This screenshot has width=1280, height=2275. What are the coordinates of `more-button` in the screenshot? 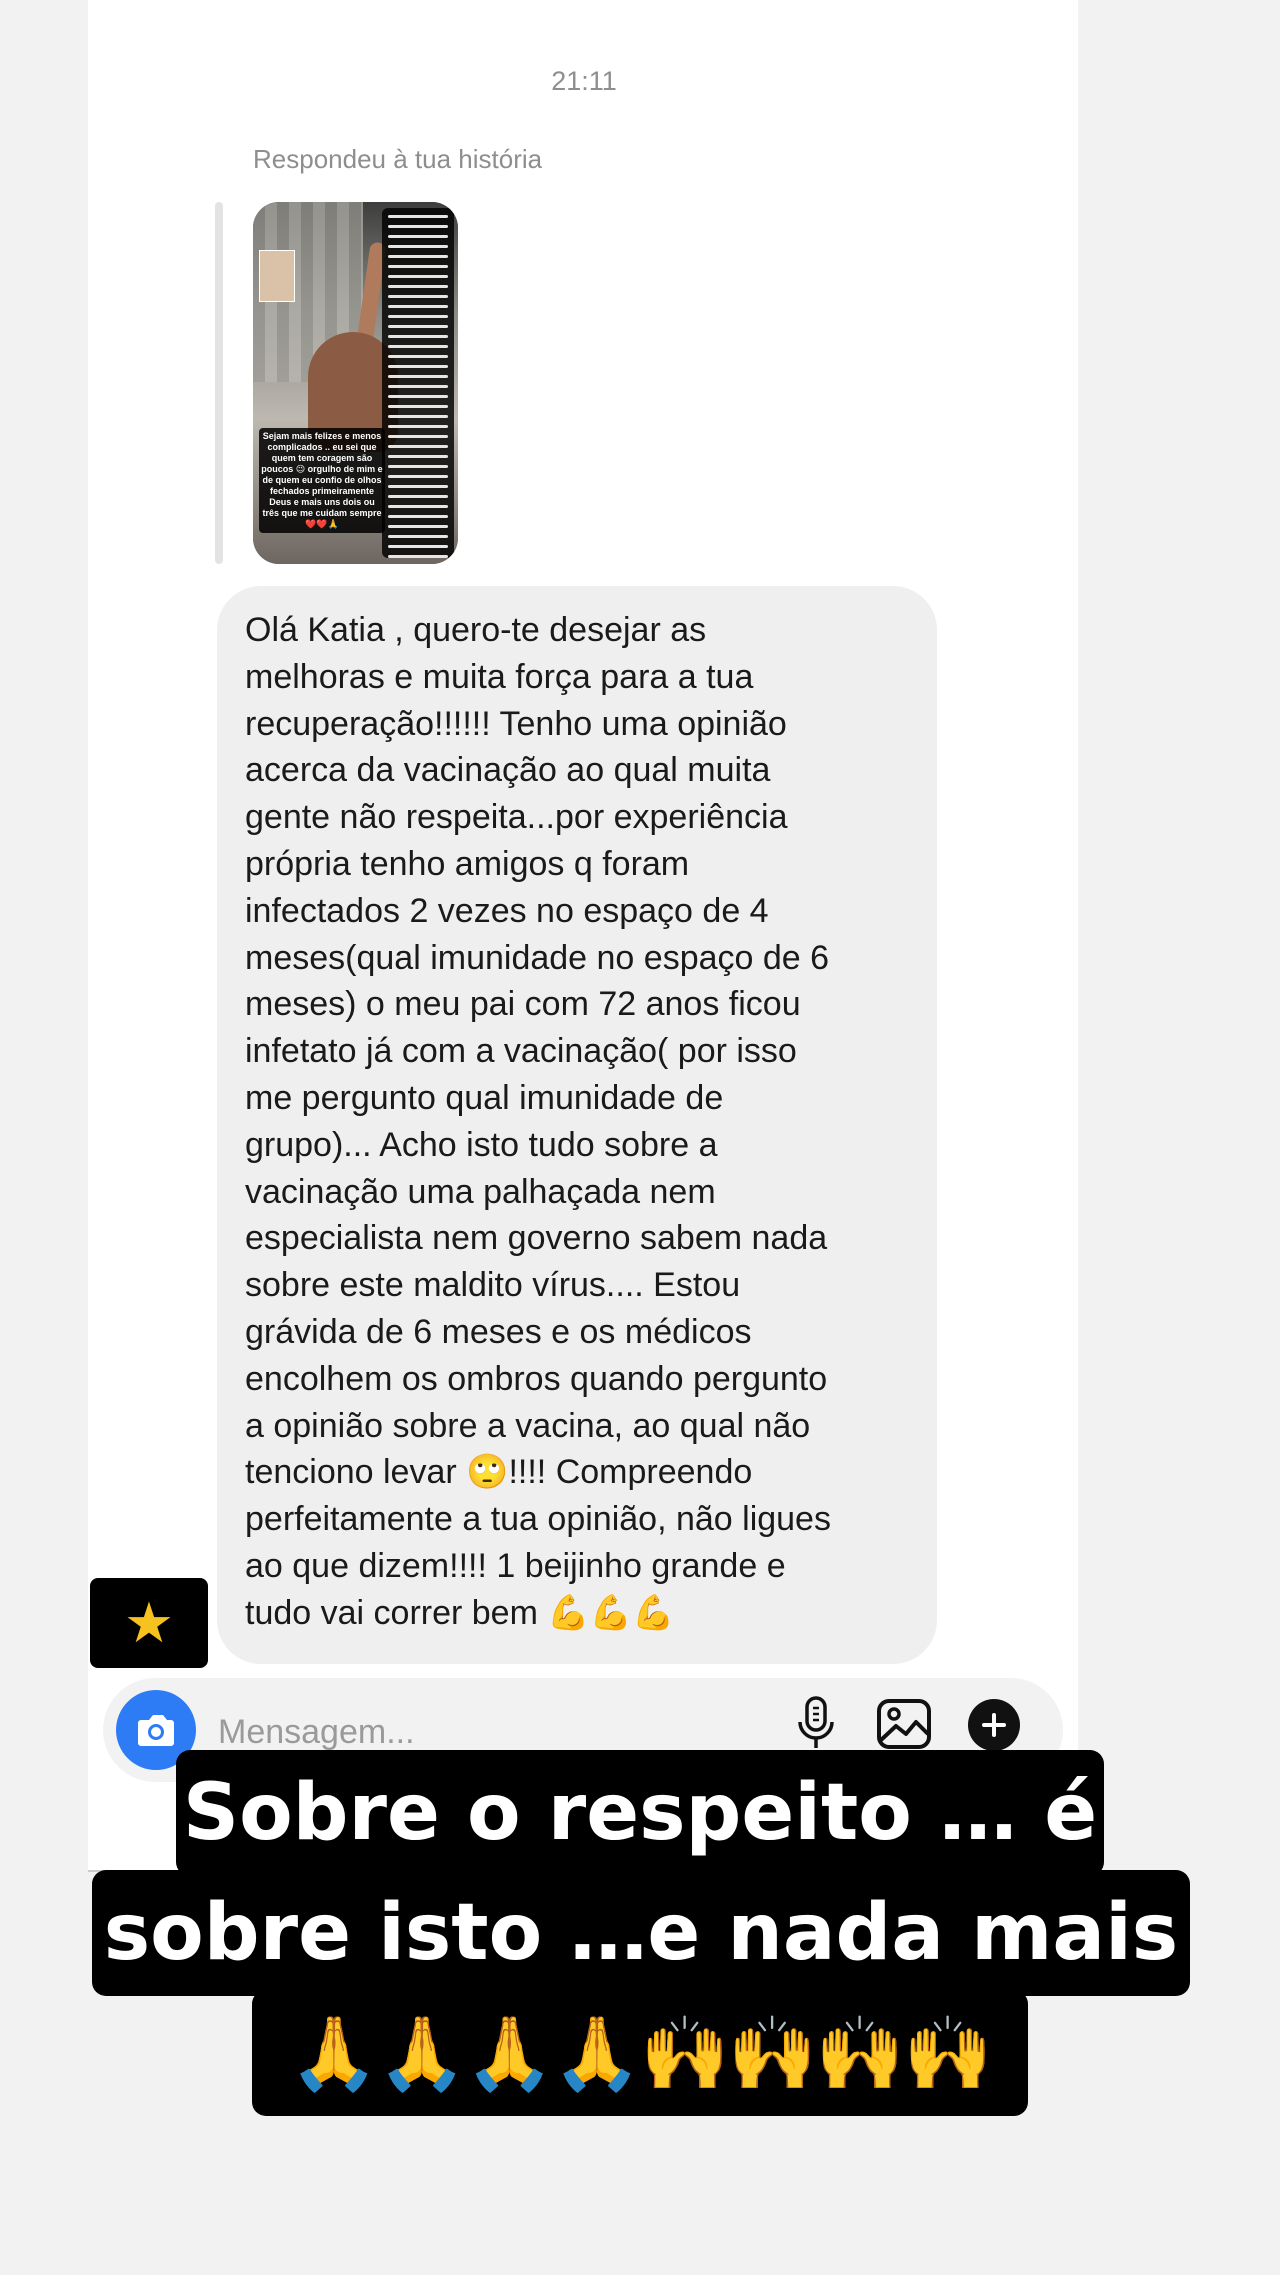 It's located at (994, 1725).